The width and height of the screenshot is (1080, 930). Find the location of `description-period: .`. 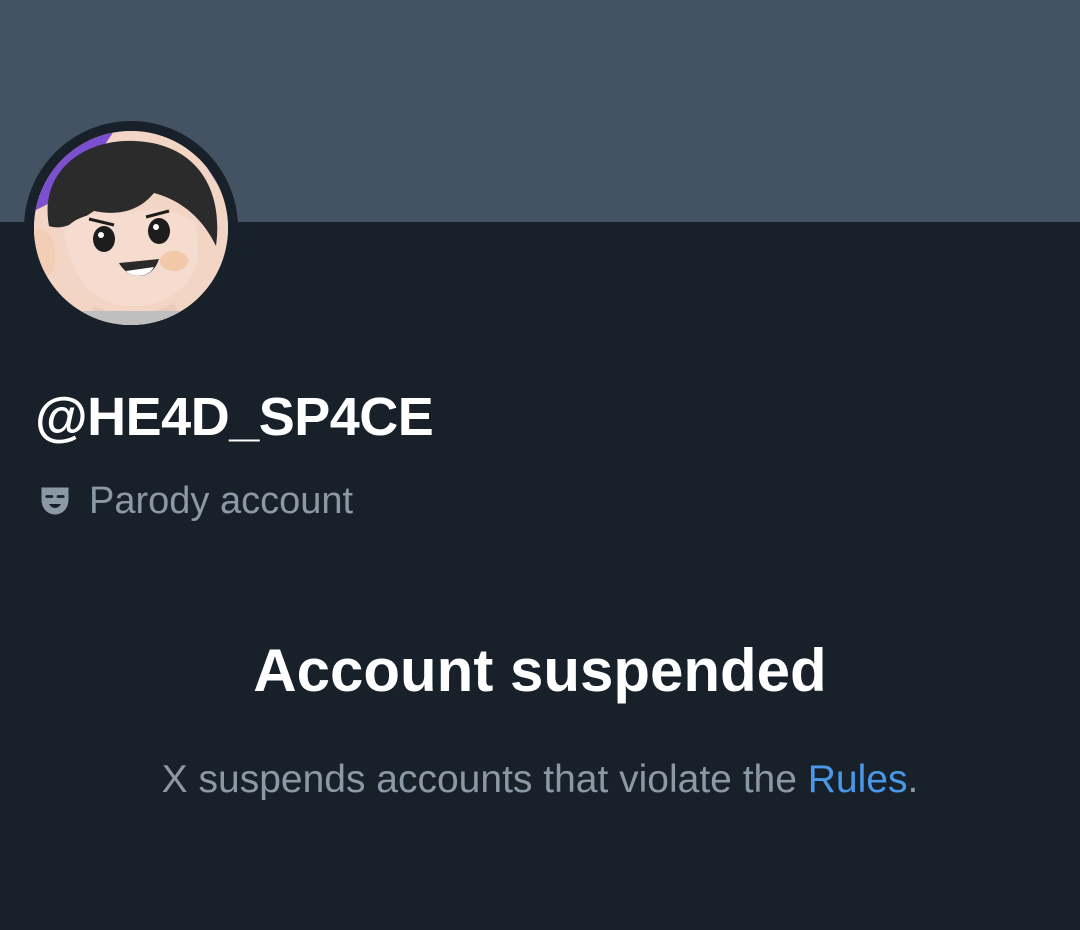

description-period: . is located at coordinates (913, 779).